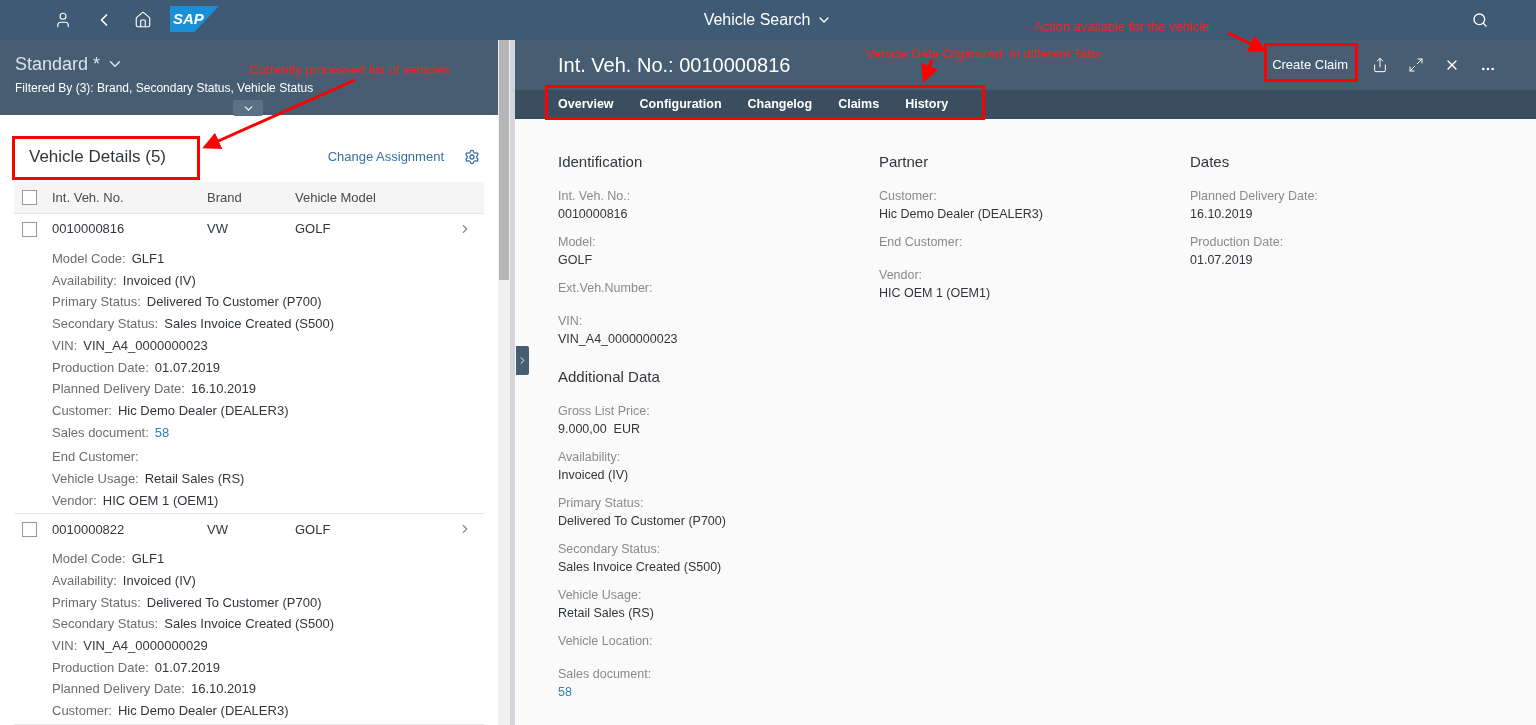 This screenshot has height=725, width=1536. What do you see at coordinates (1310, 65) in the screenshot?
I see `create-claim-button: Create Claim` at bounding box center [1310, 65].